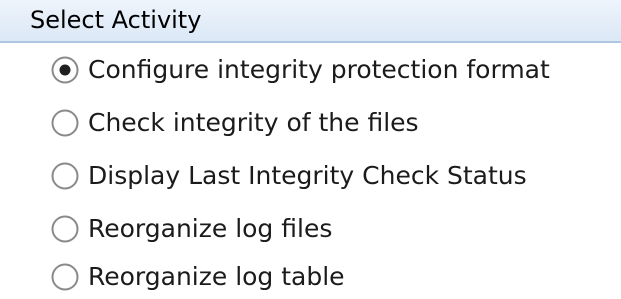 The height and width of the screenshot is (299, 621). I want to click on radio-option-display-last-check: Display Last Integrity Check Status, so click(288, 176).